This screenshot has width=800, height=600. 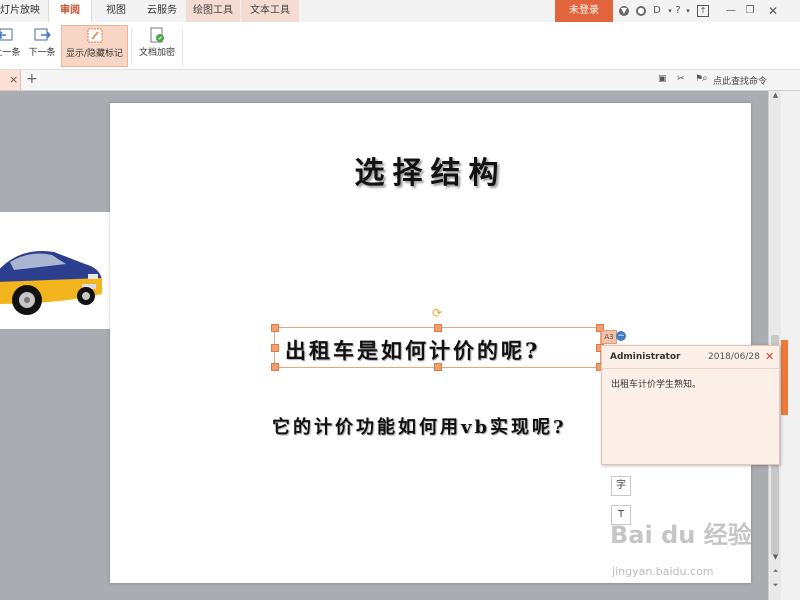 What do you see at coordinates (609, 337) in the screenshot?
I see `comment-marker: A3` at bounding box center [609, 337].